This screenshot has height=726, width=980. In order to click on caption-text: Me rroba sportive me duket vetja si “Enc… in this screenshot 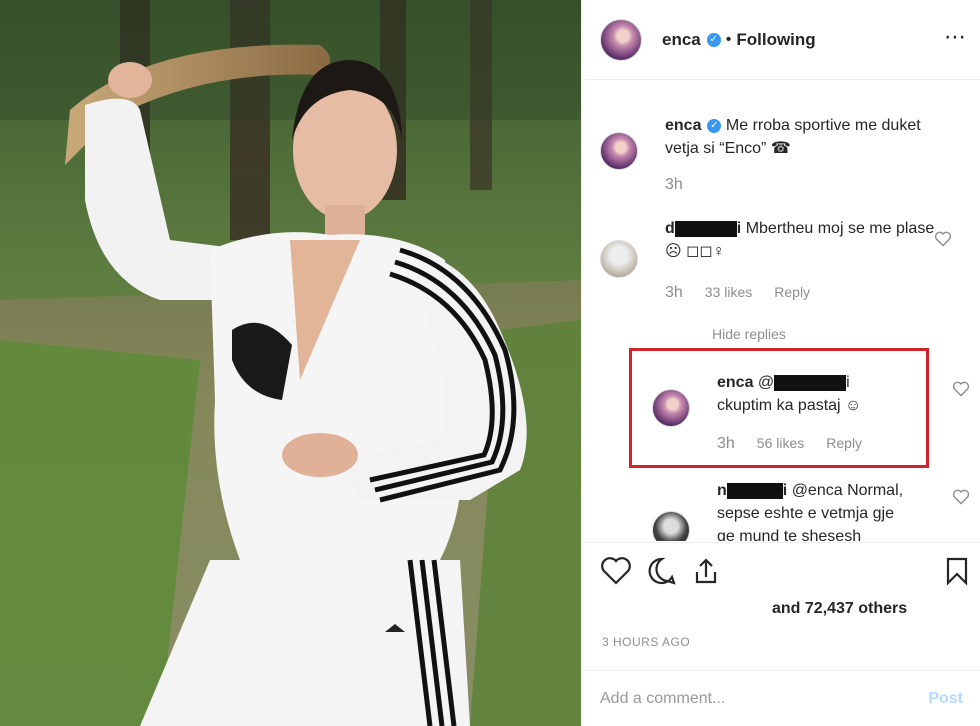, I will do `click(793, 137)`.